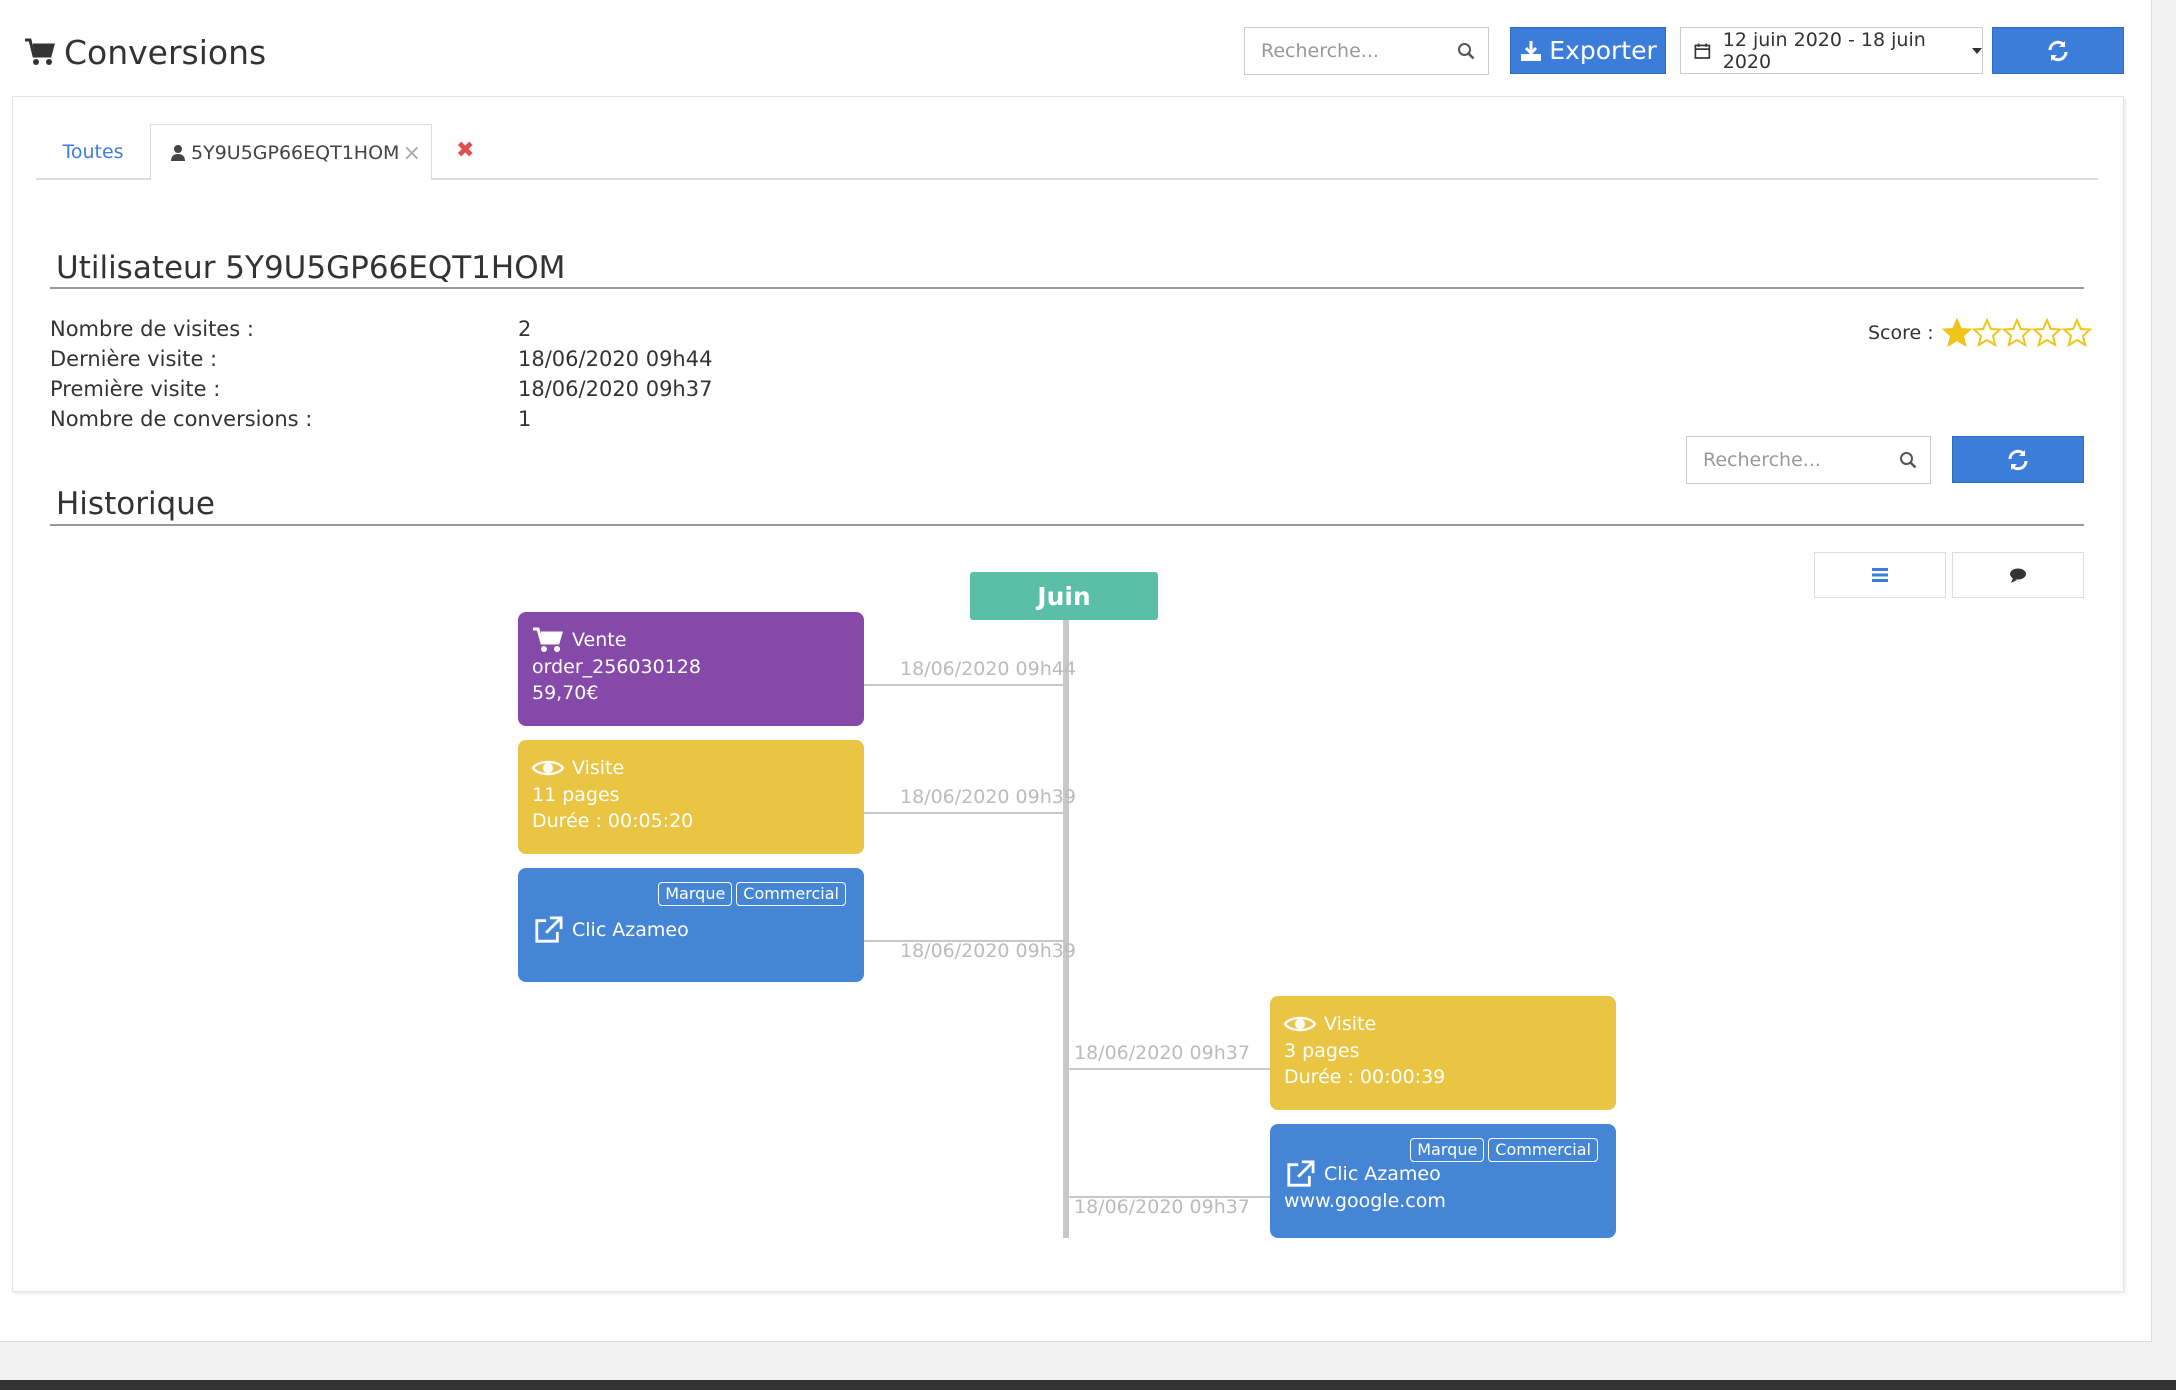 Image resolution: width=2176 pixels, height=1390 pixels. What do you see at coordinates (134, 359) in the screenshot?
I see `last-visit-label: Dernière visite :` at bounding box center [134, 359].